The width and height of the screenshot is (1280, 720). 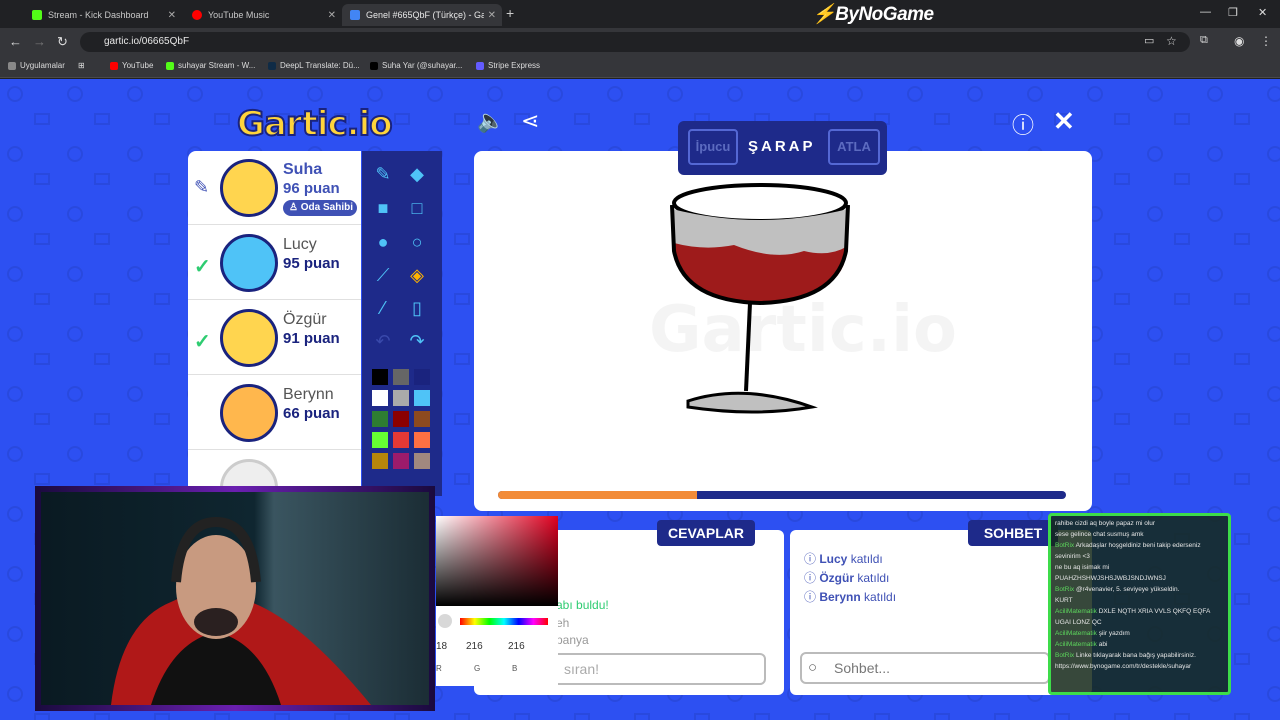 What do you see at coordinates (383, 174) in the screenshot?
I see `pencil-tool-icon: ✎` at bounding box center [383, 174].